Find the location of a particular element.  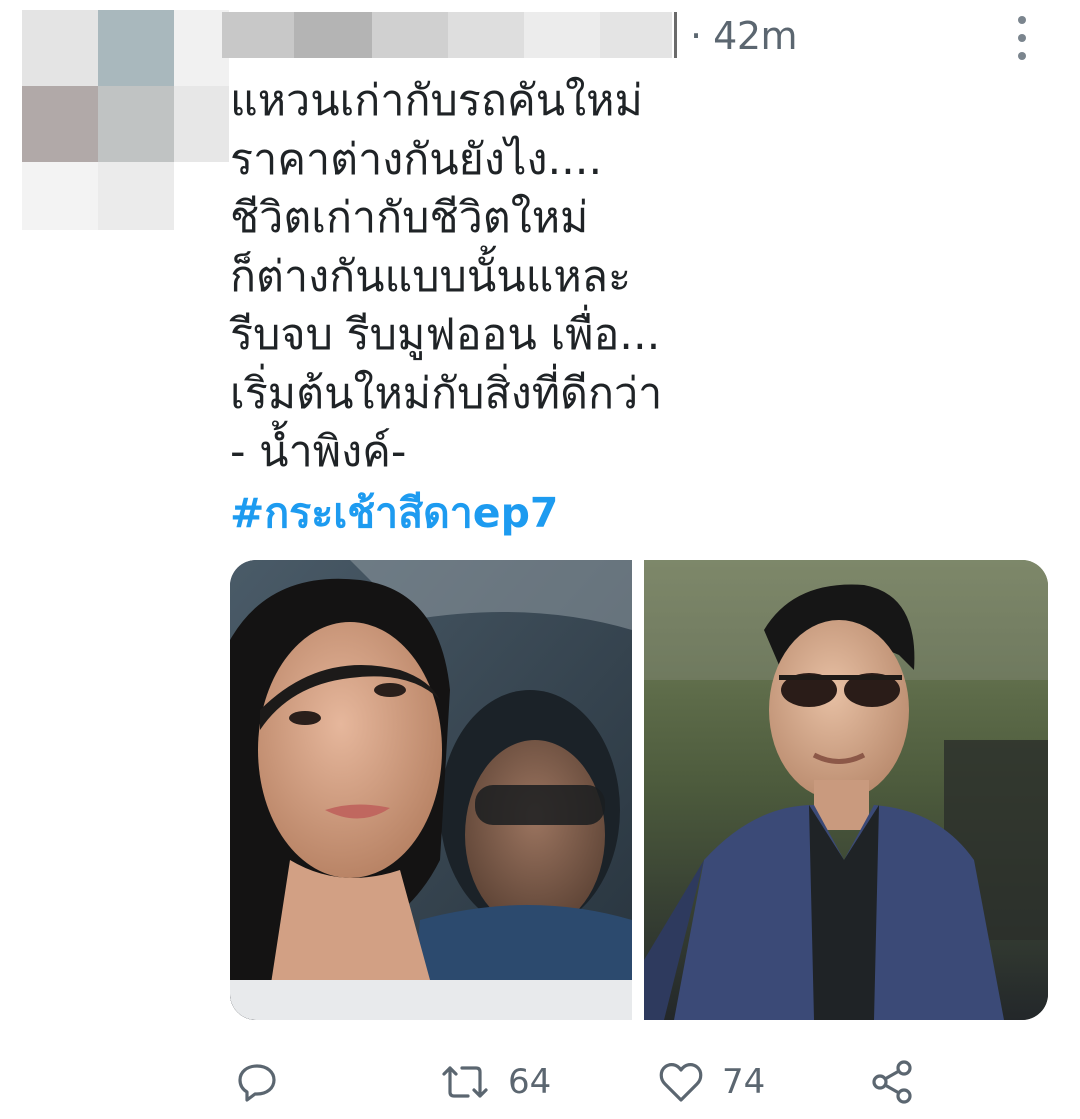

tweet-actions: 64 74 is located at coordinates (640, 1084).